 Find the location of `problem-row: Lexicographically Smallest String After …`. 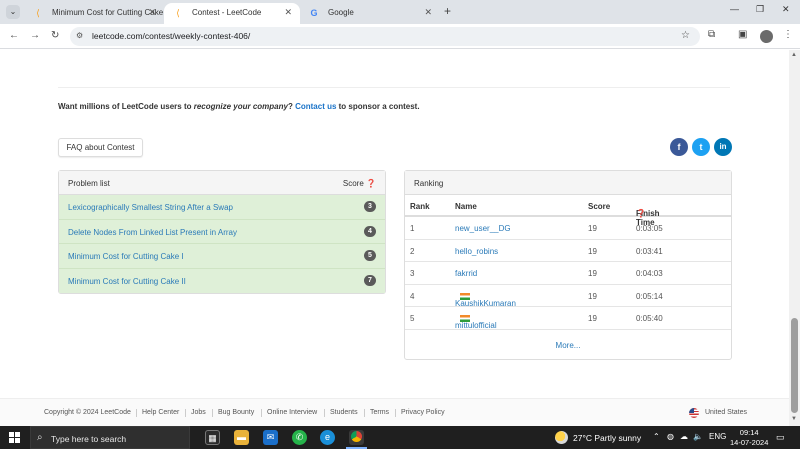

problem-row: Lexicographically Smallest String After … is located at coordinates (222, 207).